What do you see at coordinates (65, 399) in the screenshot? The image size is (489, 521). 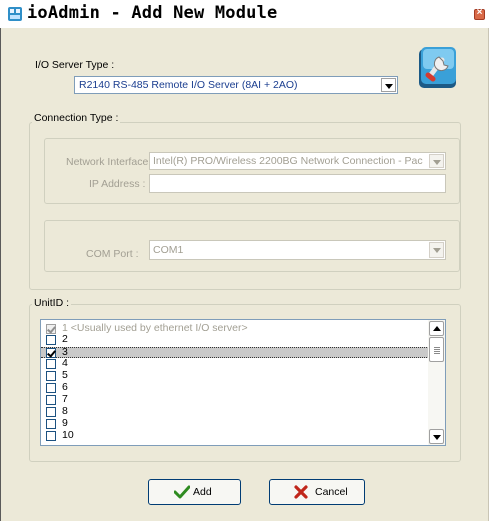 I see `unitid-item-label: 7` at bounding box center [65, 399].